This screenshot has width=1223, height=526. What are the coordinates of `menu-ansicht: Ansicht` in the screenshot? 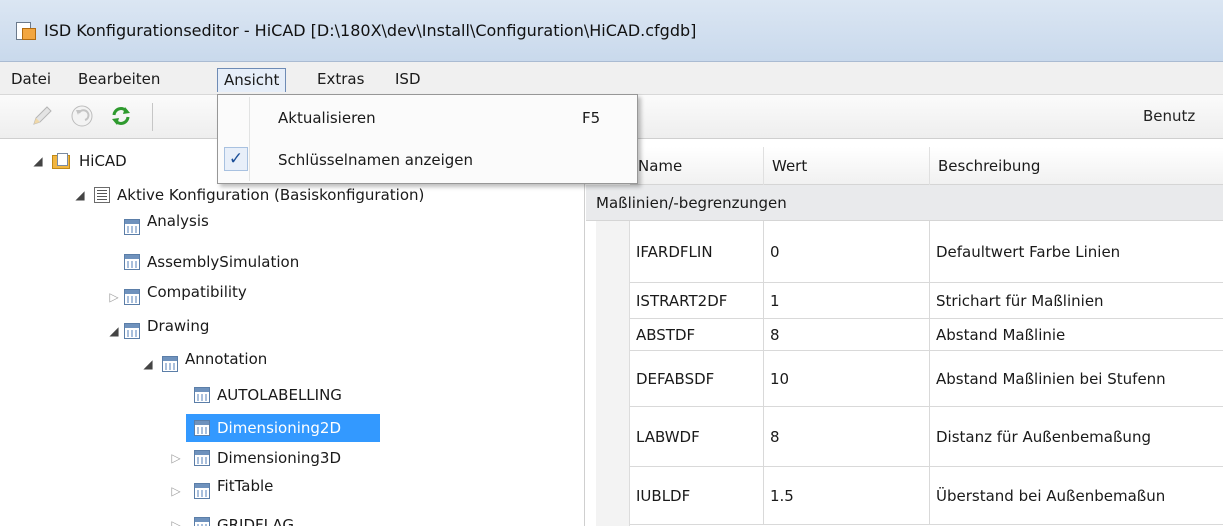 It's located at (252, 80).